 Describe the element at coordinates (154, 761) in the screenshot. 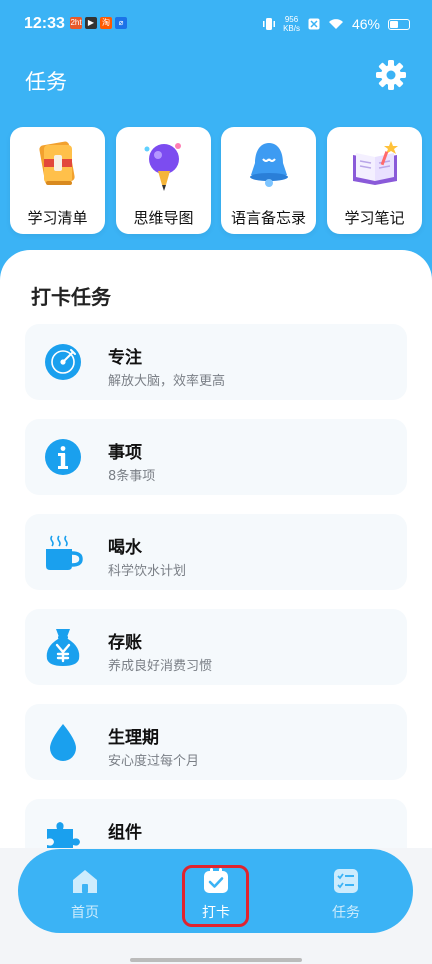

I see `task-description: 安心度过每个月` at that location.